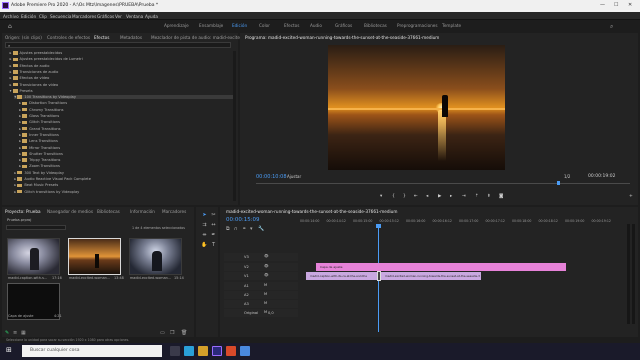 This screenshot has width=640, height=360. I want to click on timeline-playhead-handle, so click(378, 226).